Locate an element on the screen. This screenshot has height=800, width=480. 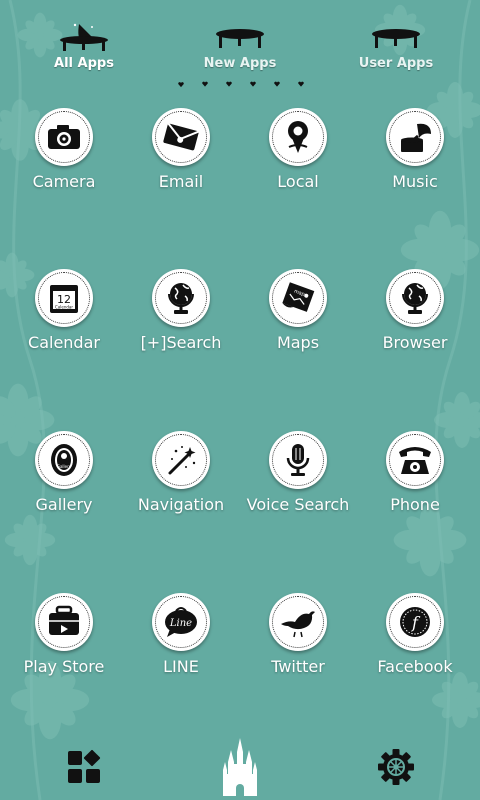
app-music: Music is located at coordinates (415, 173).